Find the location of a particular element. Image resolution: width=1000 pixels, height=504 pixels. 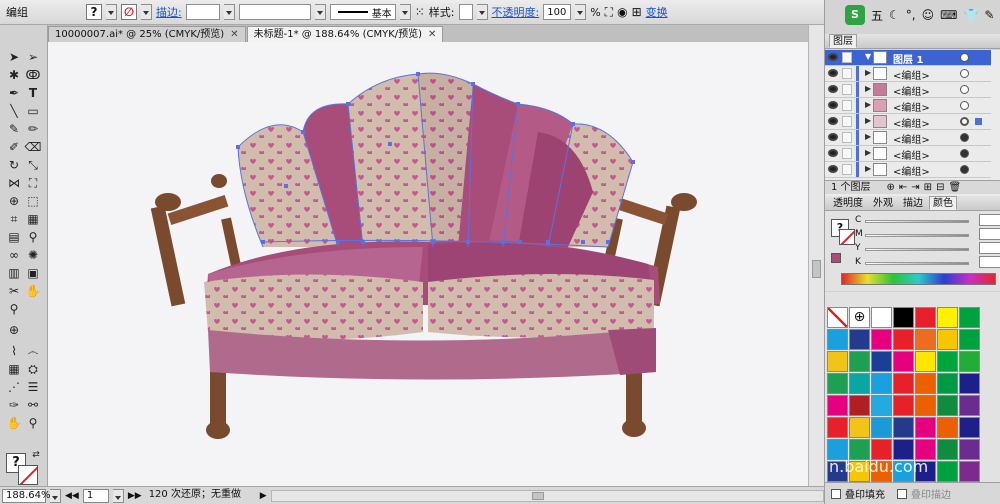

overprint-stroke-checkbox is located at coordinates (902, 493).